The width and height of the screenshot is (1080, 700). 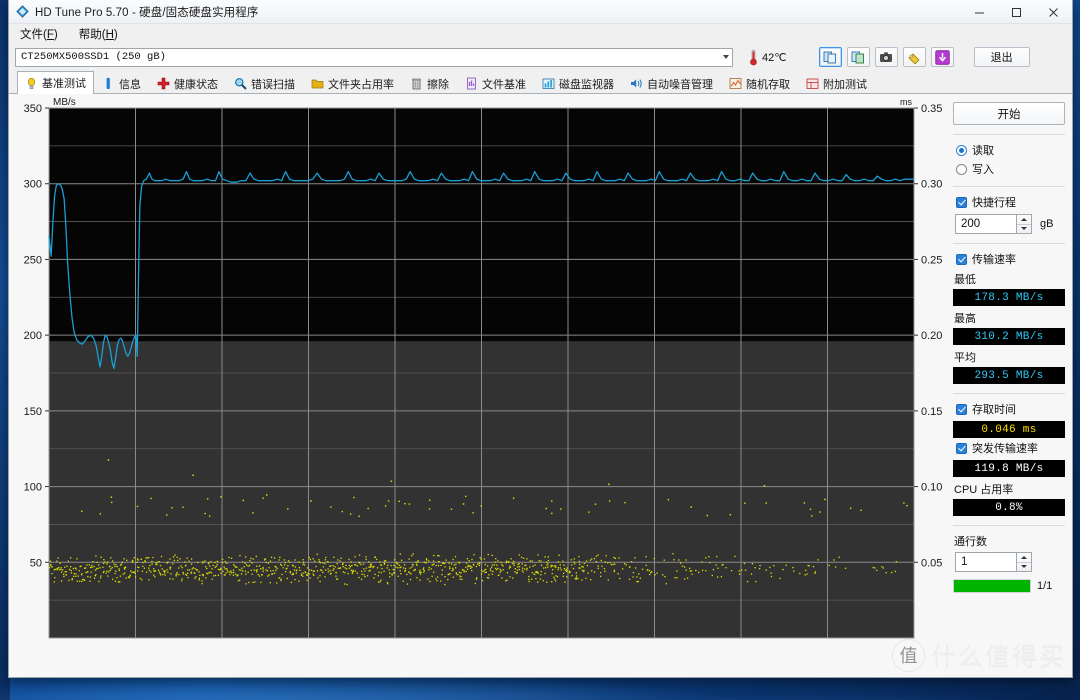 I want to click on burst-rate-checkbox: 突发传输速率, so click(x=1010, y=448).